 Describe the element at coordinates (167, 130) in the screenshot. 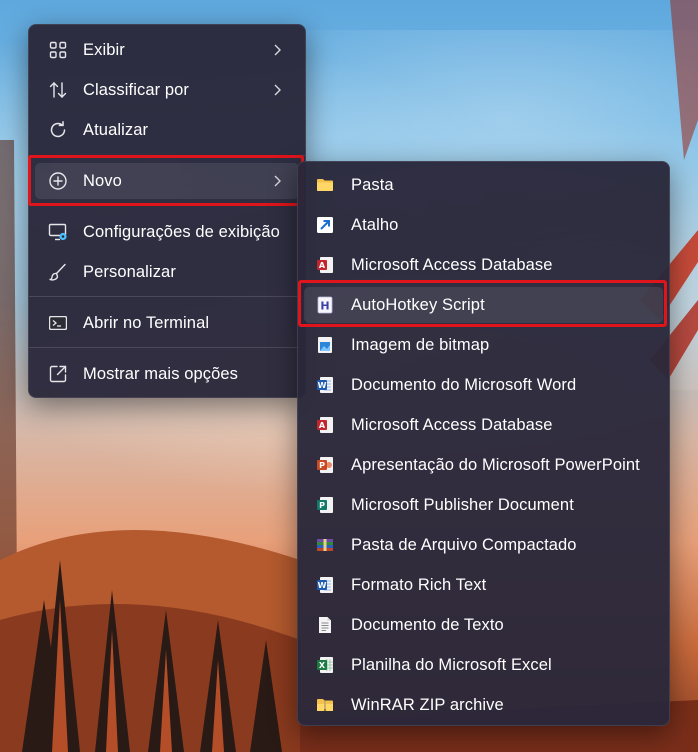

I see `menu-item-atualizar: Atualizar` at that location.